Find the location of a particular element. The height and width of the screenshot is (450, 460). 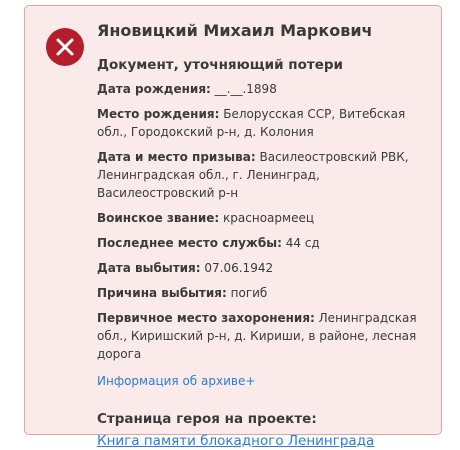

hero-page-title: Страница героя на проекте: is located at coordinates (207, 419).